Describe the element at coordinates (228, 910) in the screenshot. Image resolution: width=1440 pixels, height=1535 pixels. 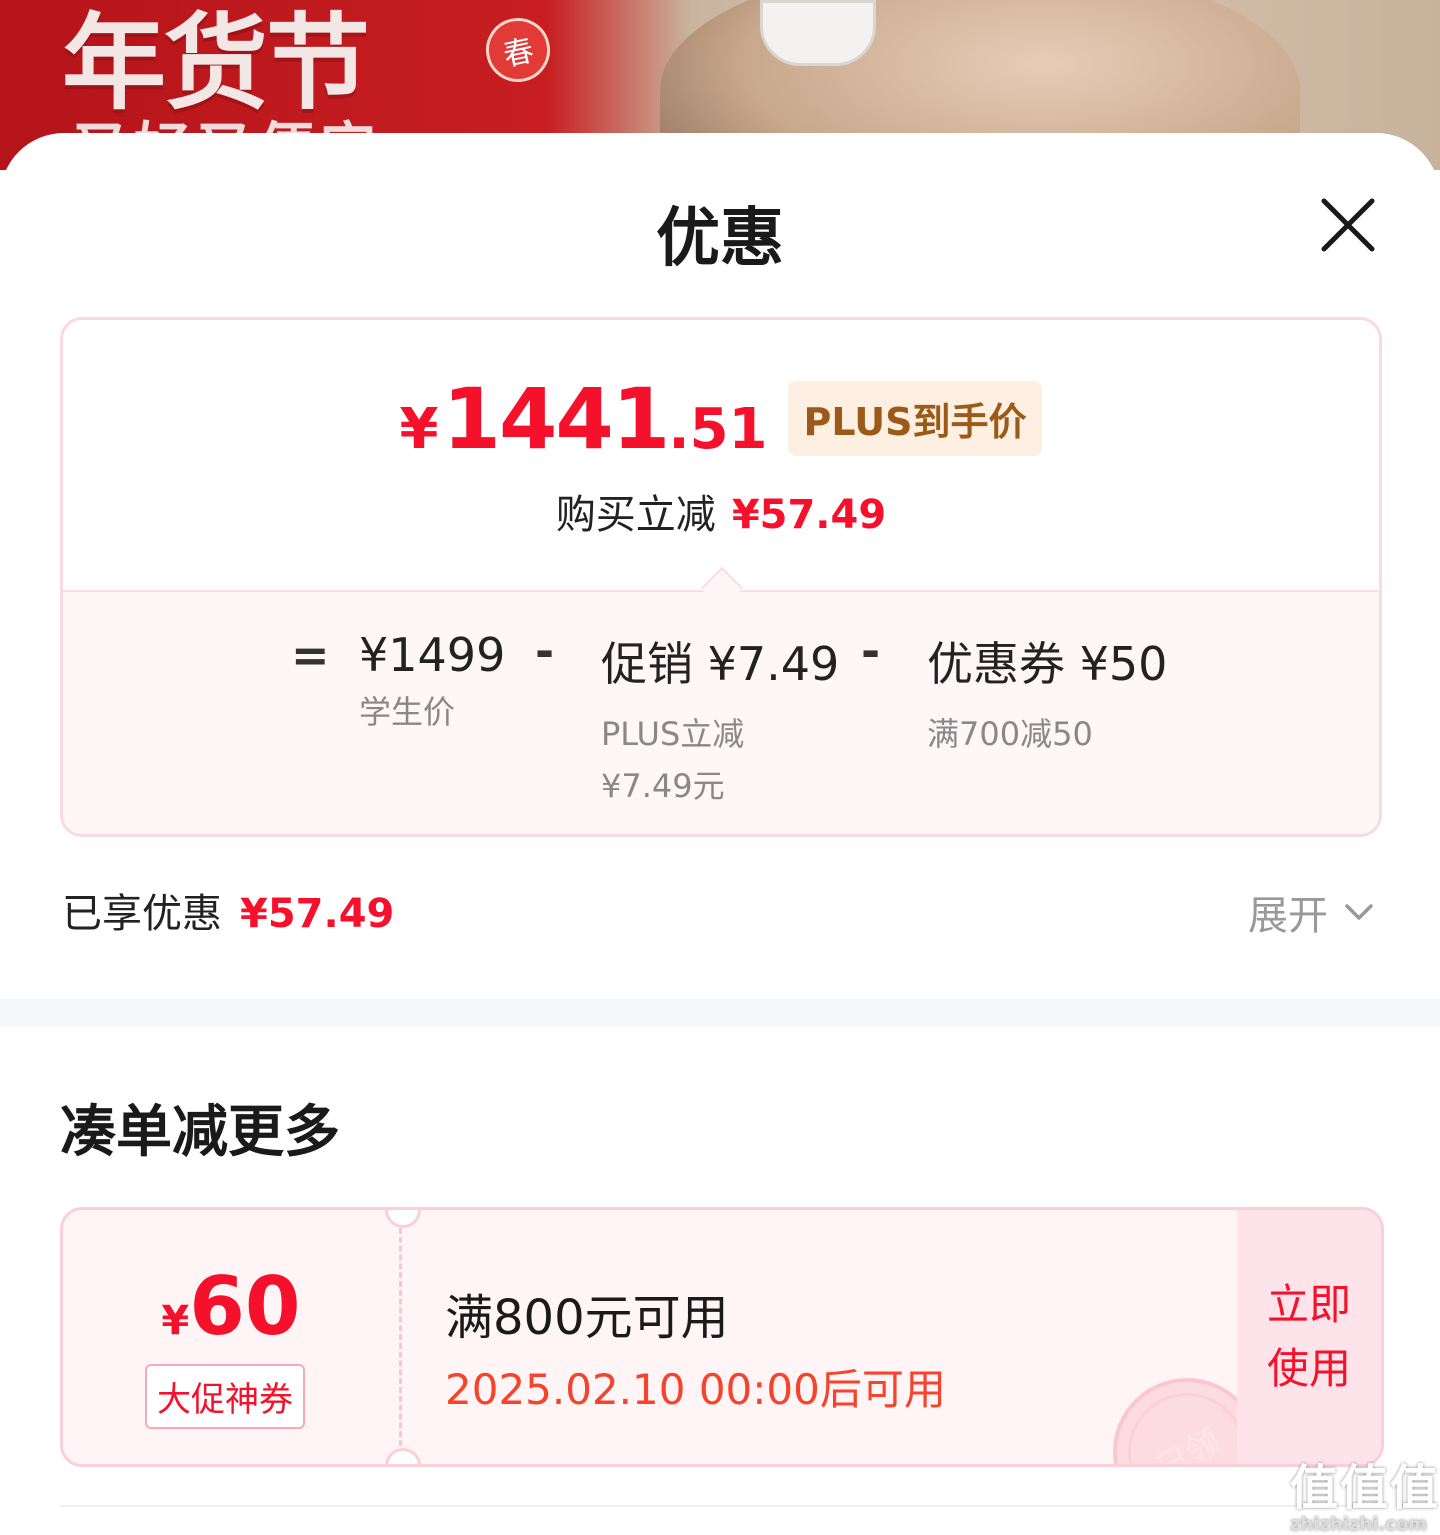
I see `enjoyed-discount: 已享优惠 ¥57.49` at that location.